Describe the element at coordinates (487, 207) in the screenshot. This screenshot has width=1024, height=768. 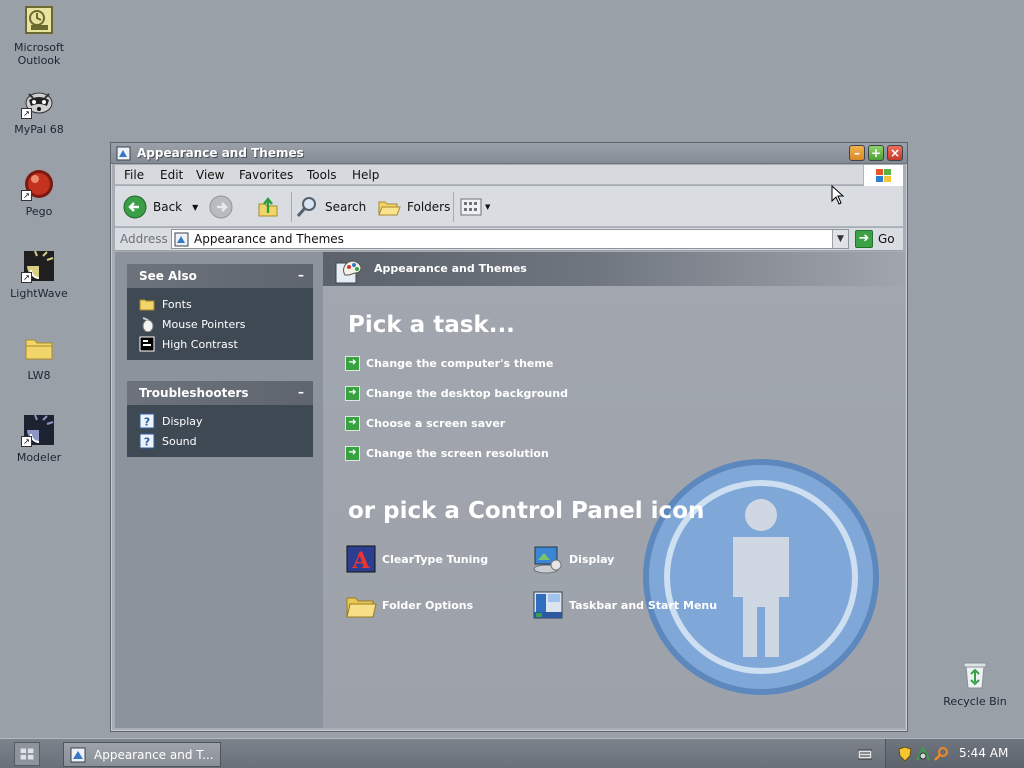
I see `views-dropdown-icon: ▼` at that location.